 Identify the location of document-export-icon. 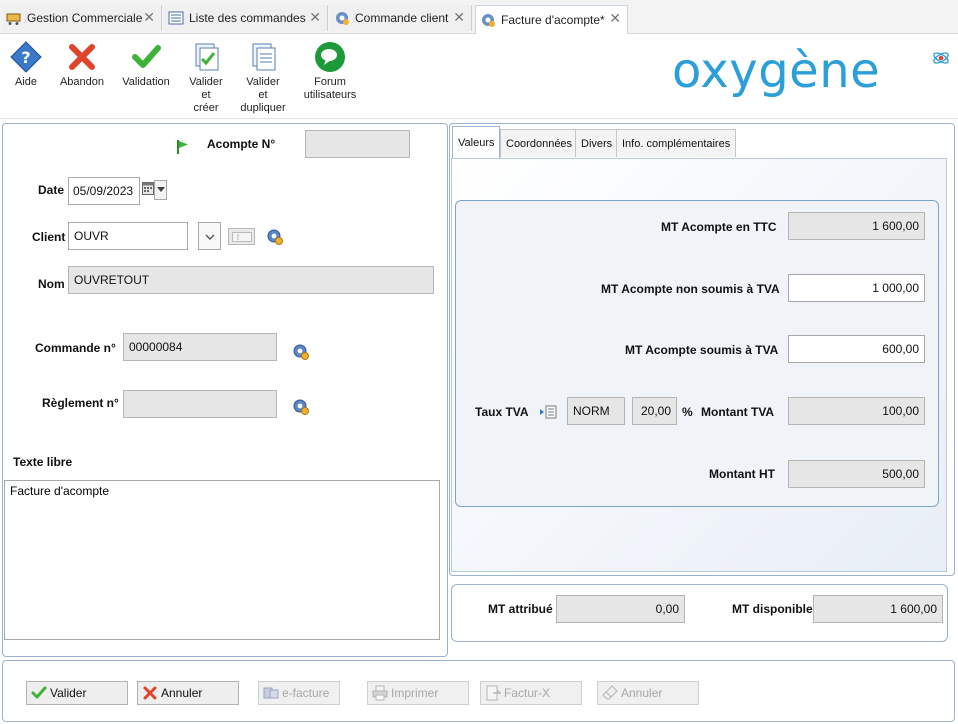
(493, 693).